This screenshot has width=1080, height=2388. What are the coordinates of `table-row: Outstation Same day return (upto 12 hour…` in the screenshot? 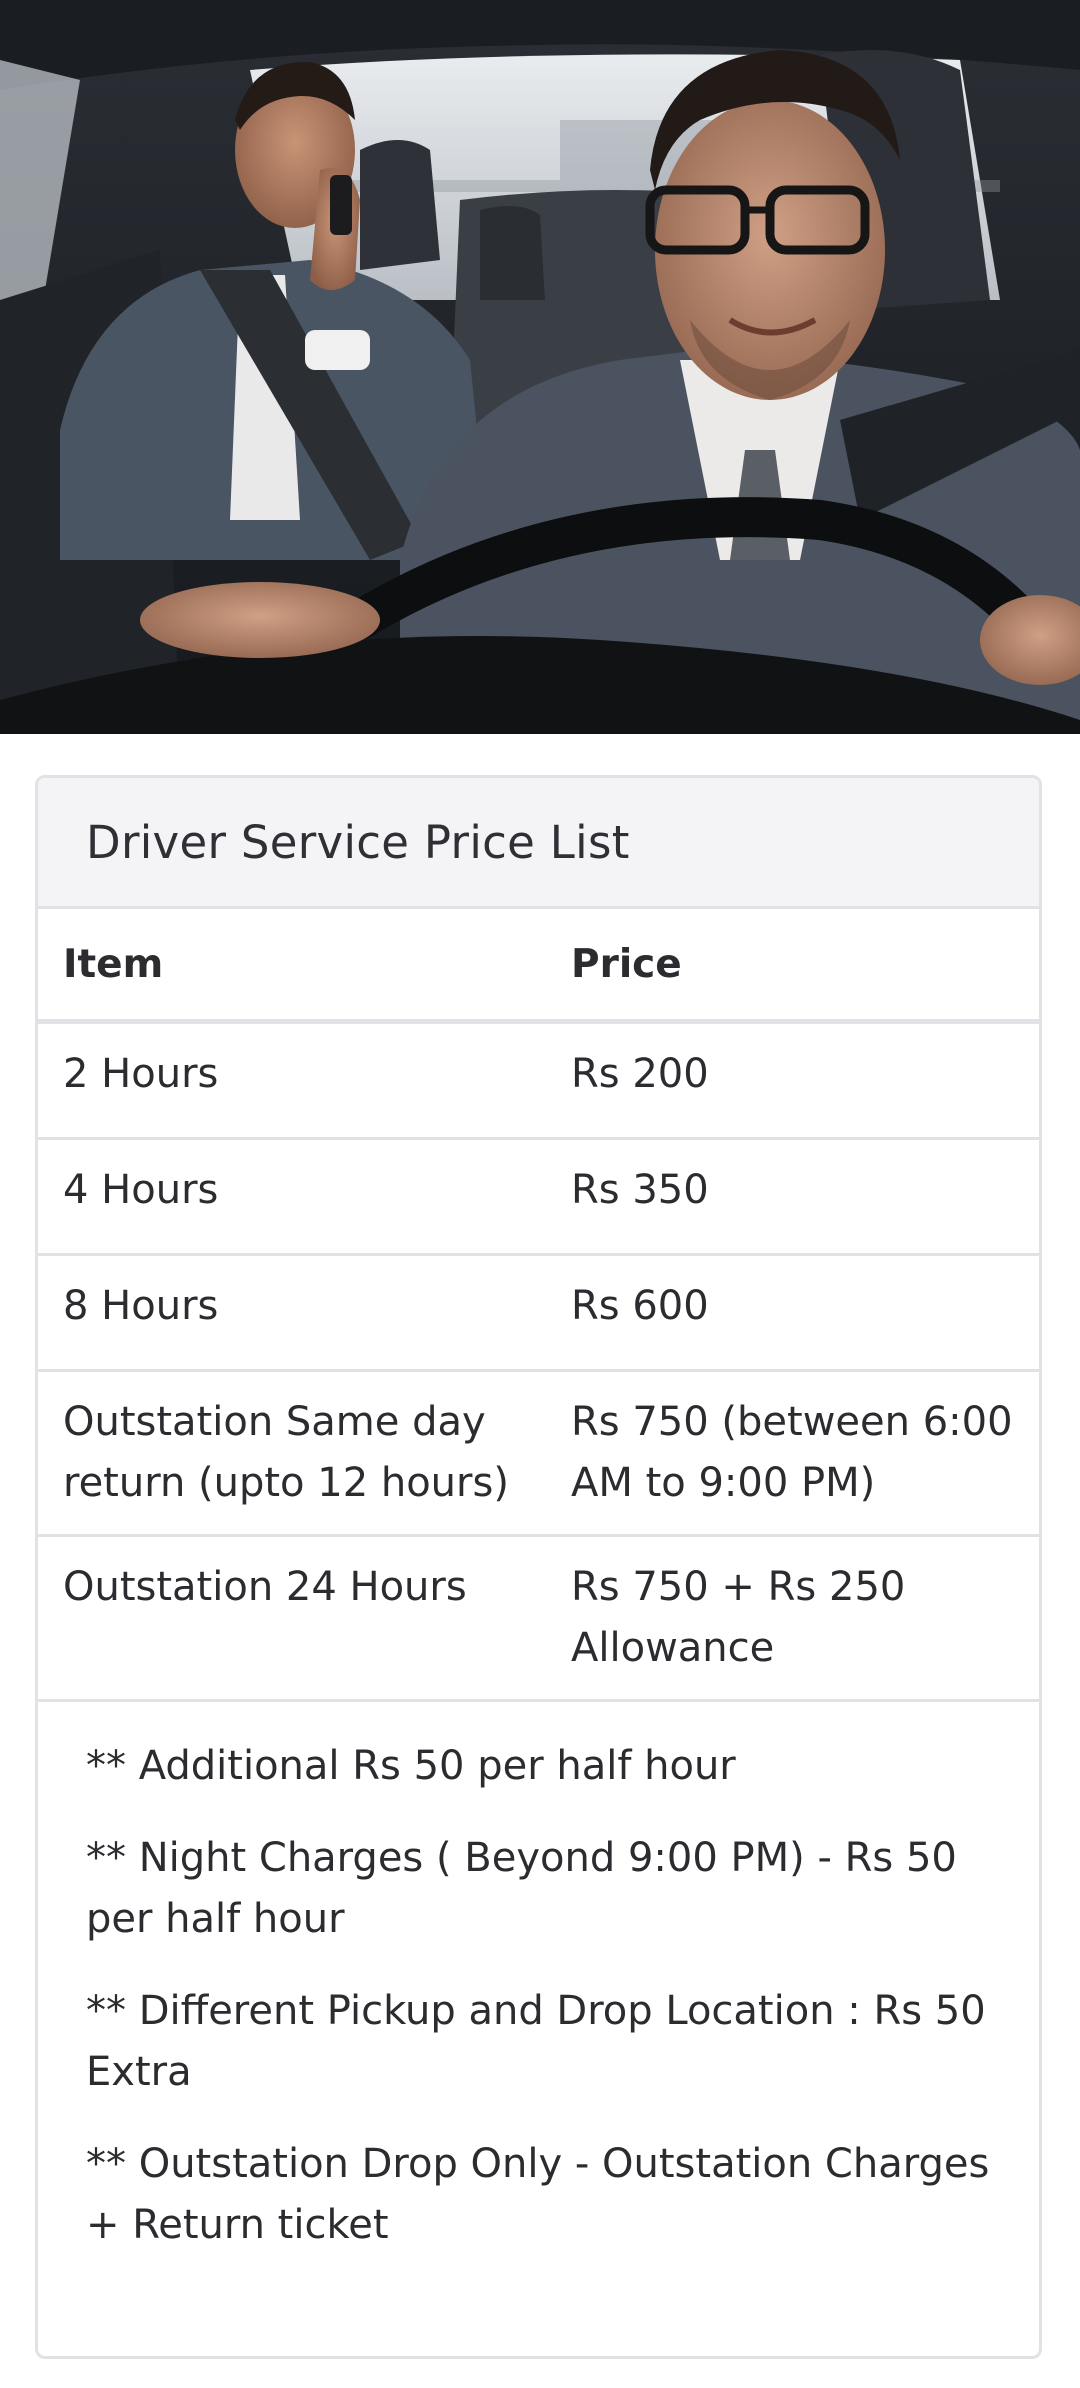 It's located at (538, 1453).